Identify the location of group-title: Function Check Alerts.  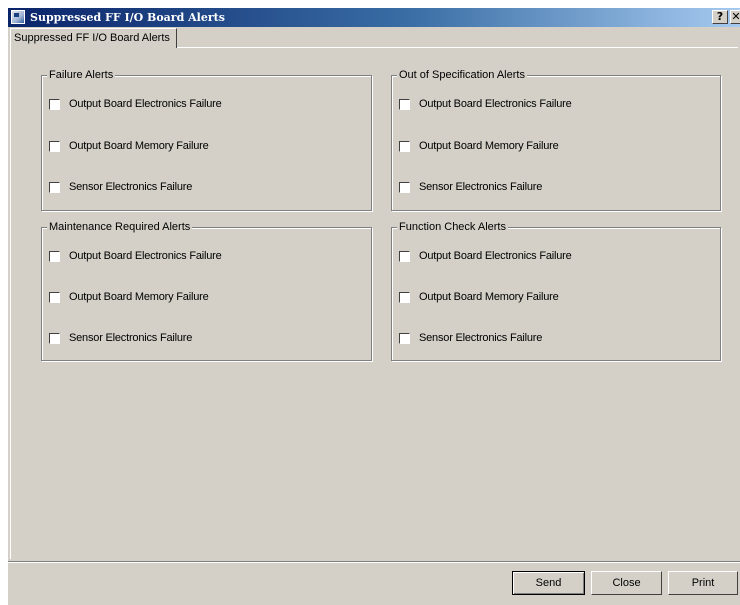
(452, 227).